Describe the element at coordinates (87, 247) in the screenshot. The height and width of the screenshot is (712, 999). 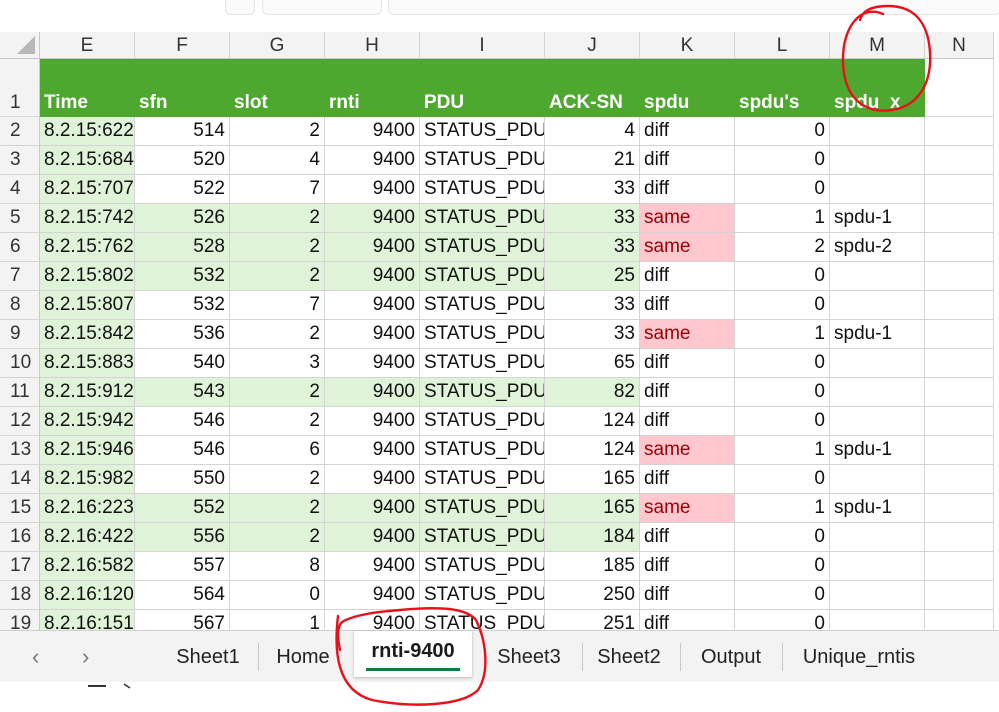
I see `cell-time: 8.2.15:762` at that location.